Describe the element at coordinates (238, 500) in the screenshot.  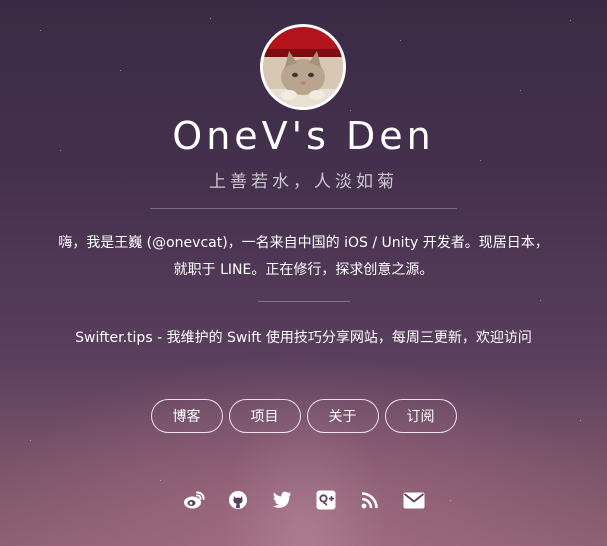
I see `github-icon` at that location.